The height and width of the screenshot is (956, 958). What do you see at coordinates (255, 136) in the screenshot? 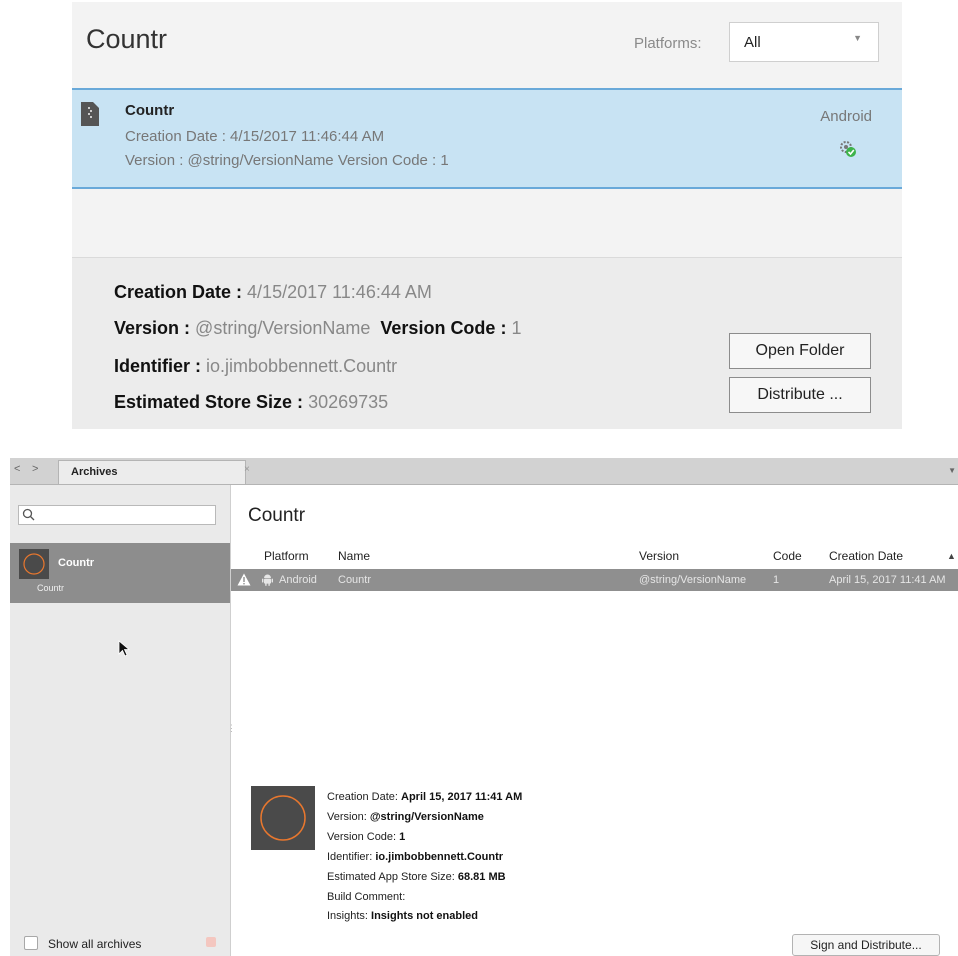
I see `archive-creation-date: Creation Date : 4/15/2017 11:46:44 AM` at bounding box center [255, 136].